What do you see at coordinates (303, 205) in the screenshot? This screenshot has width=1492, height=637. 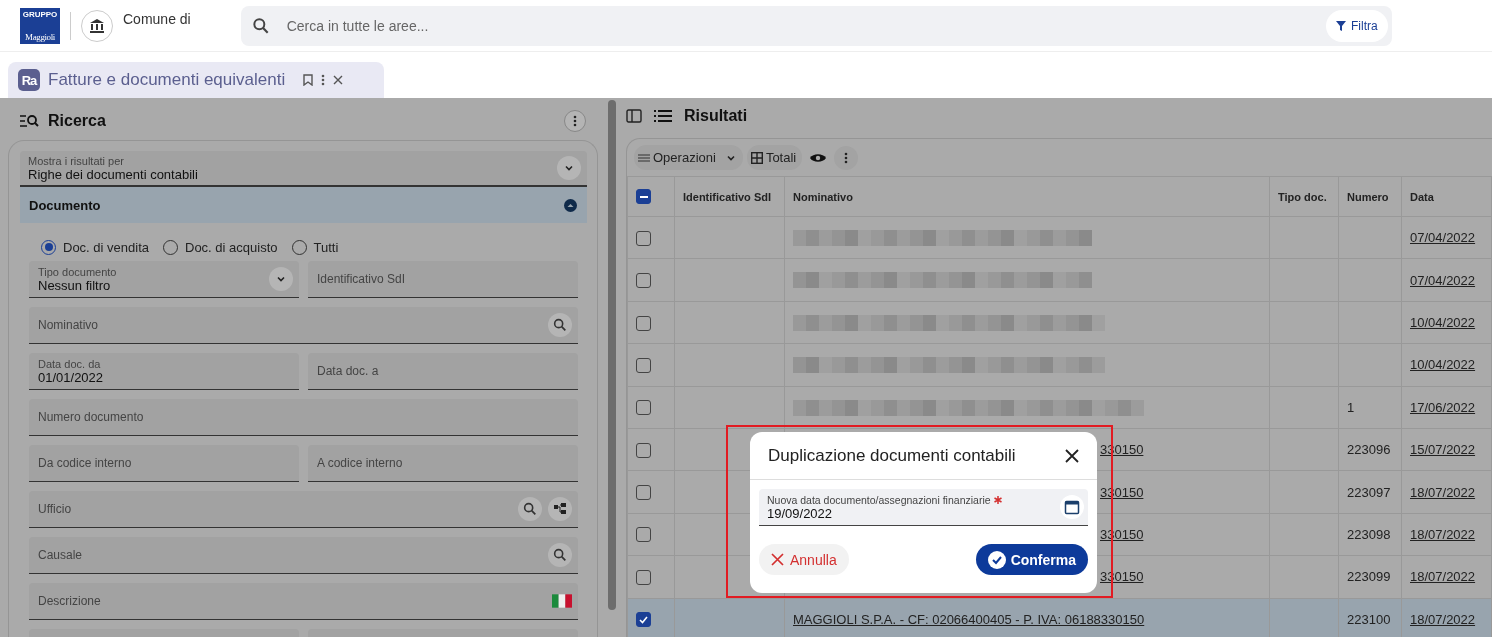 I see `section-header: Documento` at bounding box center [303, 205].